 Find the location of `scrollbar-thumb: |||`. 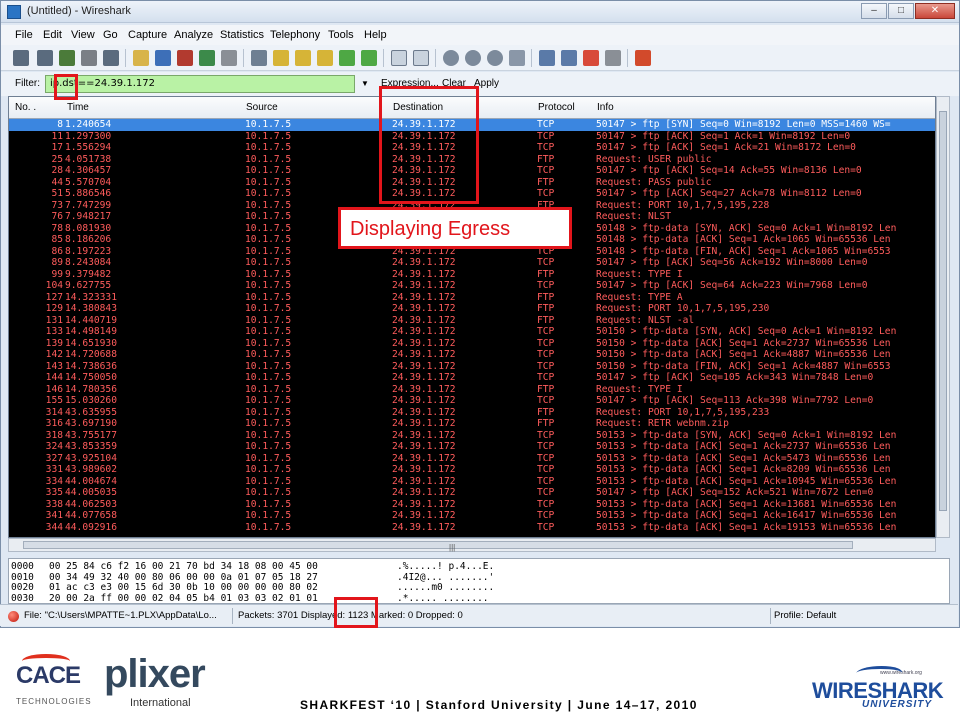

scrollbar-thumb: ||| is located at coordinates (438, 546).